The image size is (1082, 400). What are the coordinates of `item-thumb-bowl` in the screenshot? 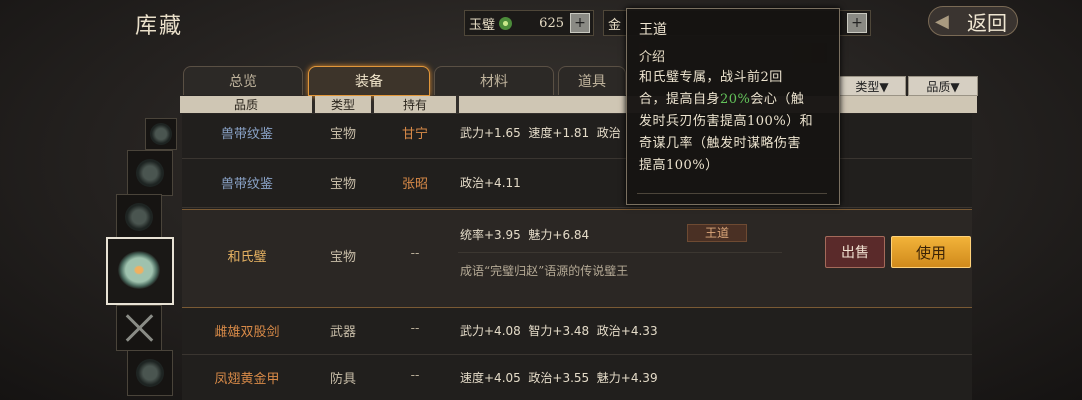 It's located at (139, 217).